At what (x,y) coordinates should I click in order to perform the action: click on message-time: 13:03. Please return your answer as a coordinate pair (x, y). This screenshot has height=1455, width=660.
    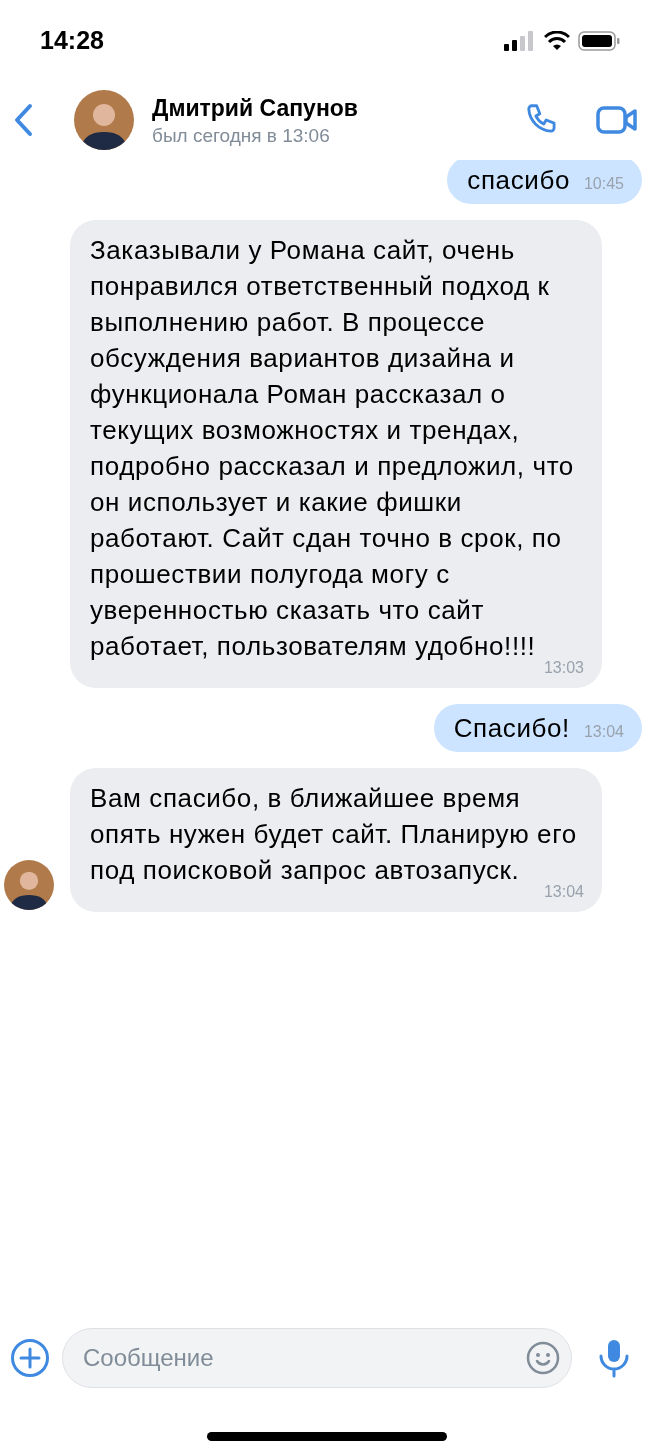
    Looking at the image, I should click on (563, 668).